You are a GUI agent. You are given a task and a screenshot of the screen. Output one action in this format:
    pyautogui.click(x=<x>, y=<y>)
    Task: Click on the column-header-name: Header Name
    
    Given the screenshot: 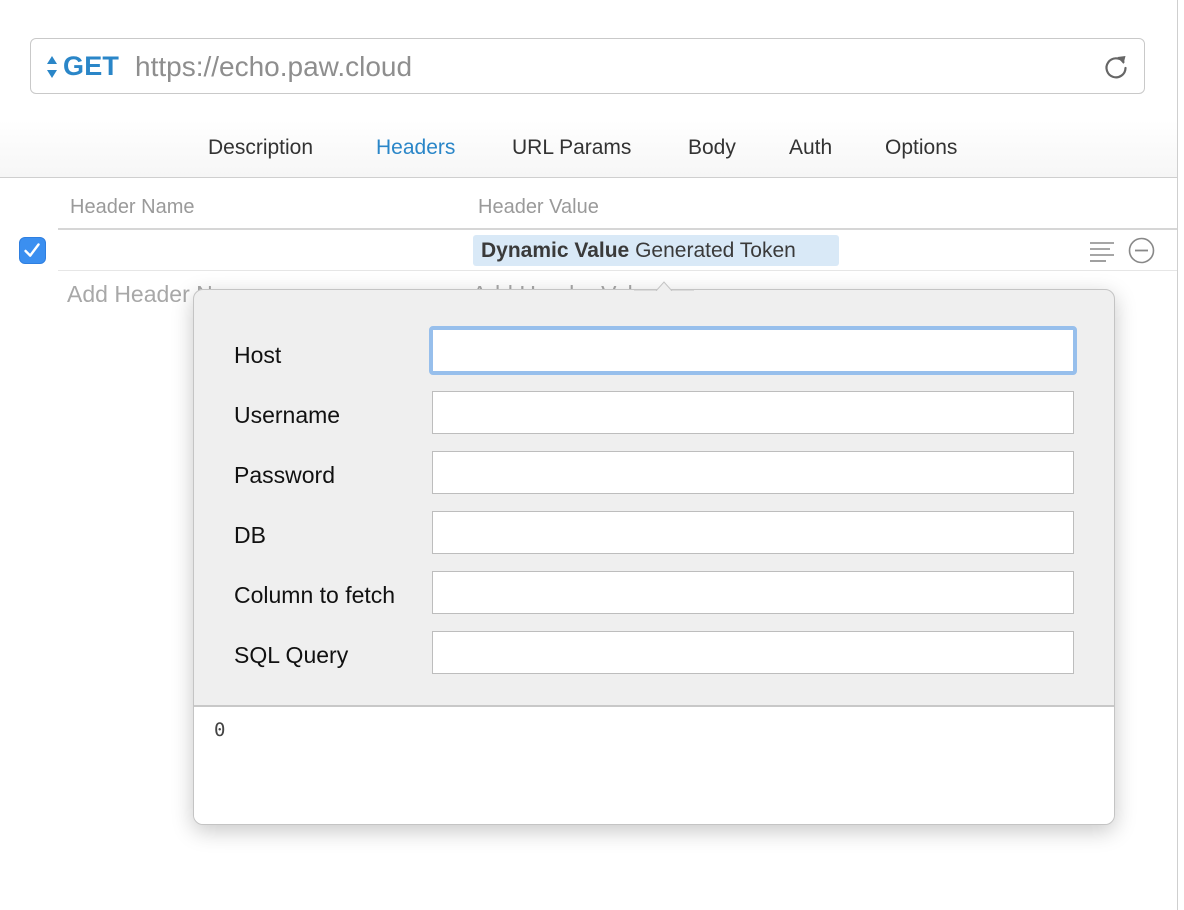 What is the action you would take?
    pyautogui.click(x=132, y=207)
    